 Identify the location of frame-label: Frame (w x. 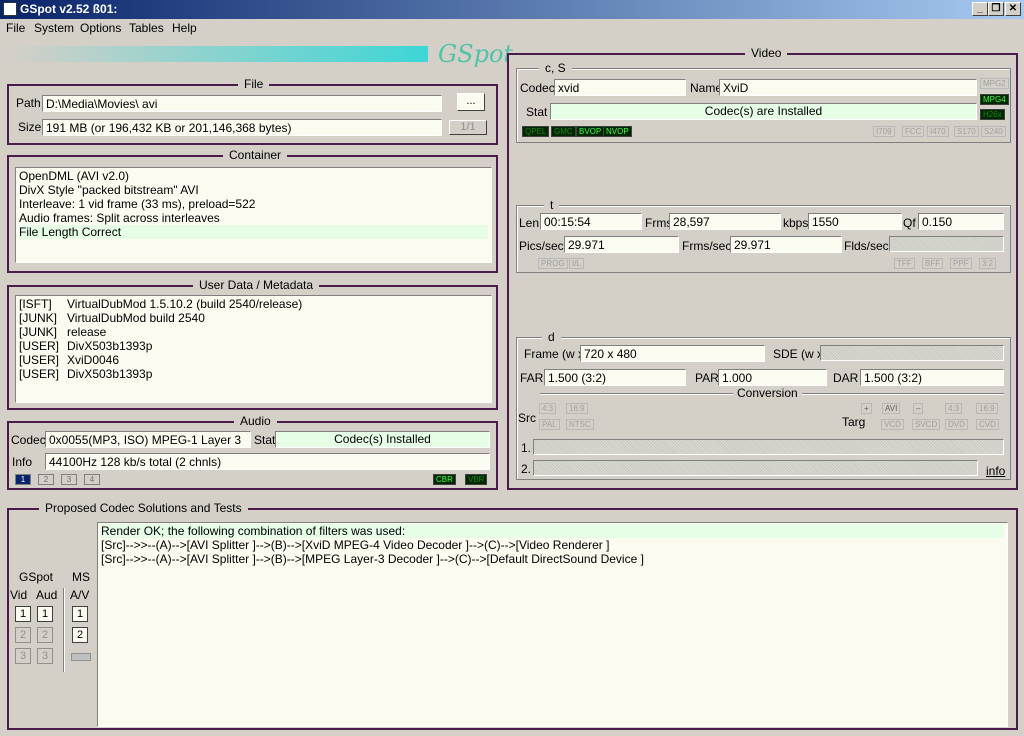
(554, 354).